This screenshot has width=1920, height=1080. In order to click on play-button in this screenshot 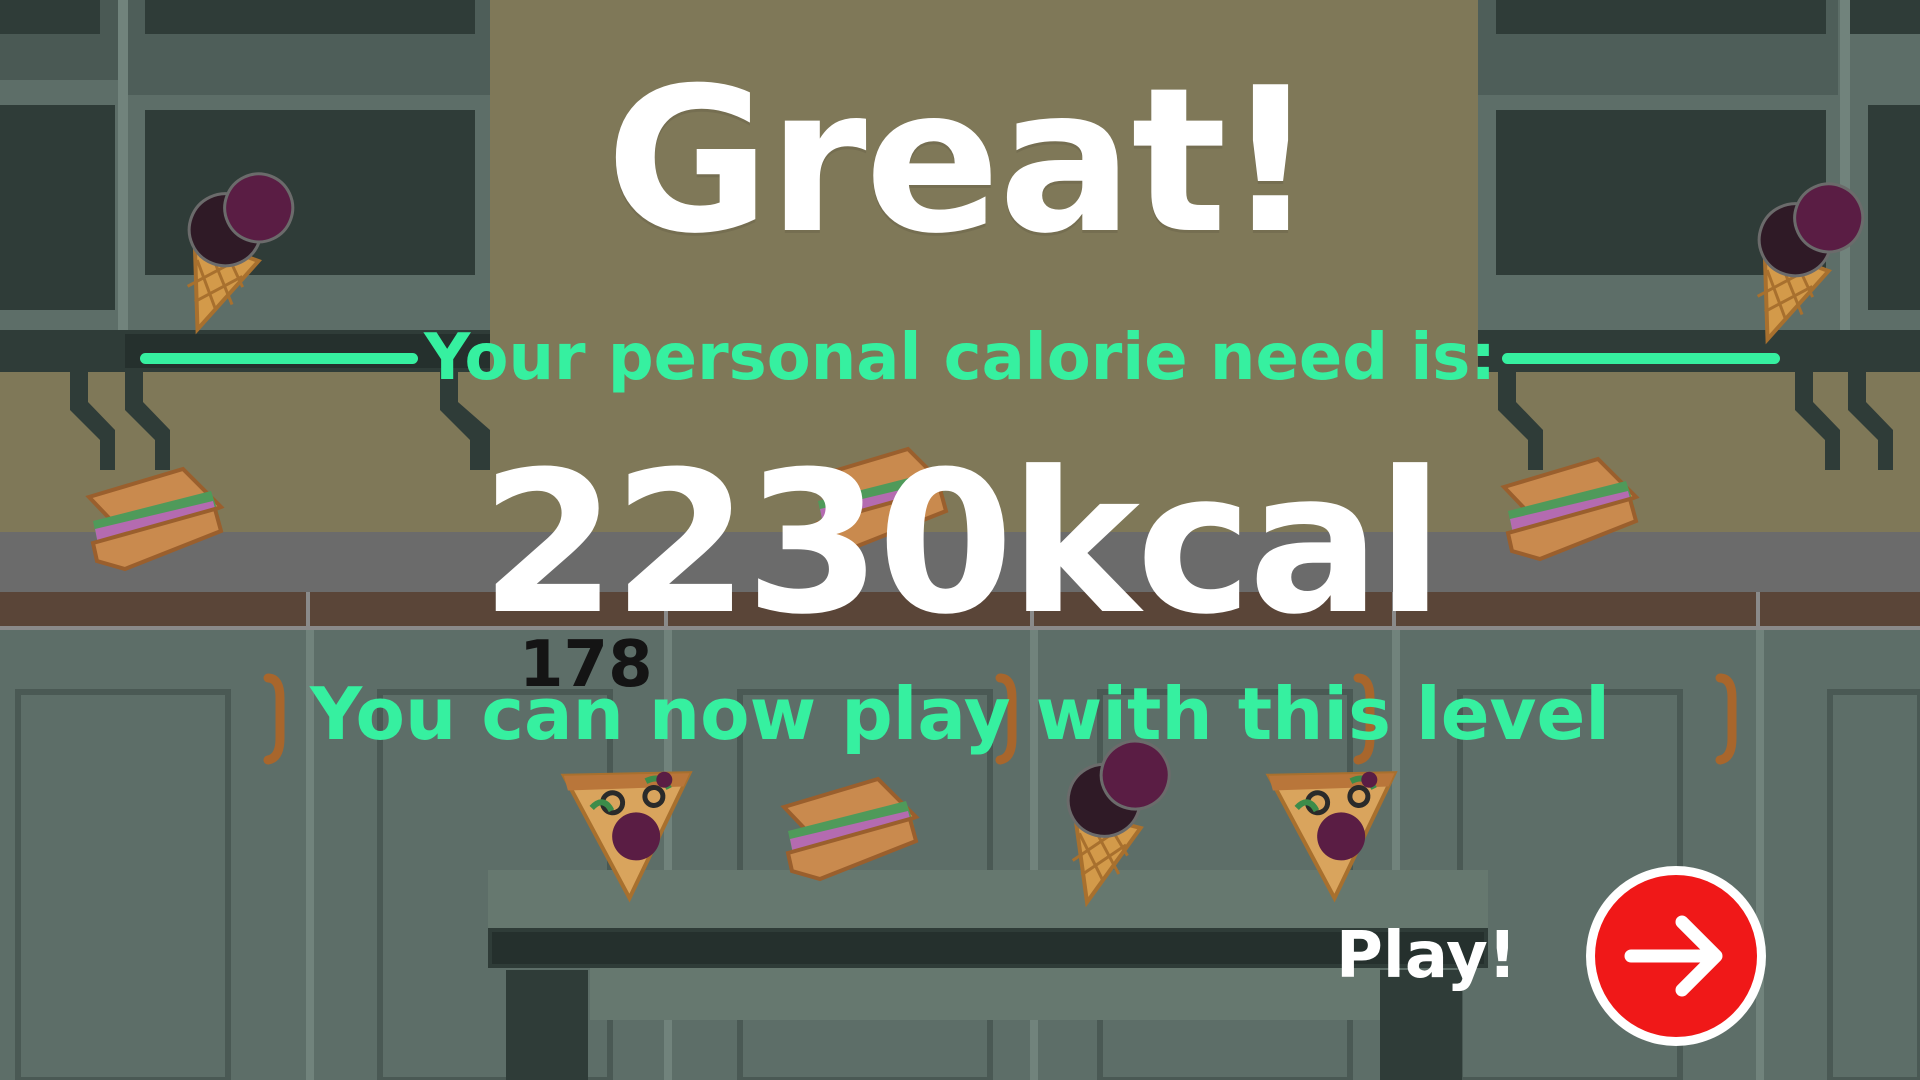, I will do `click(1676, 956)`.